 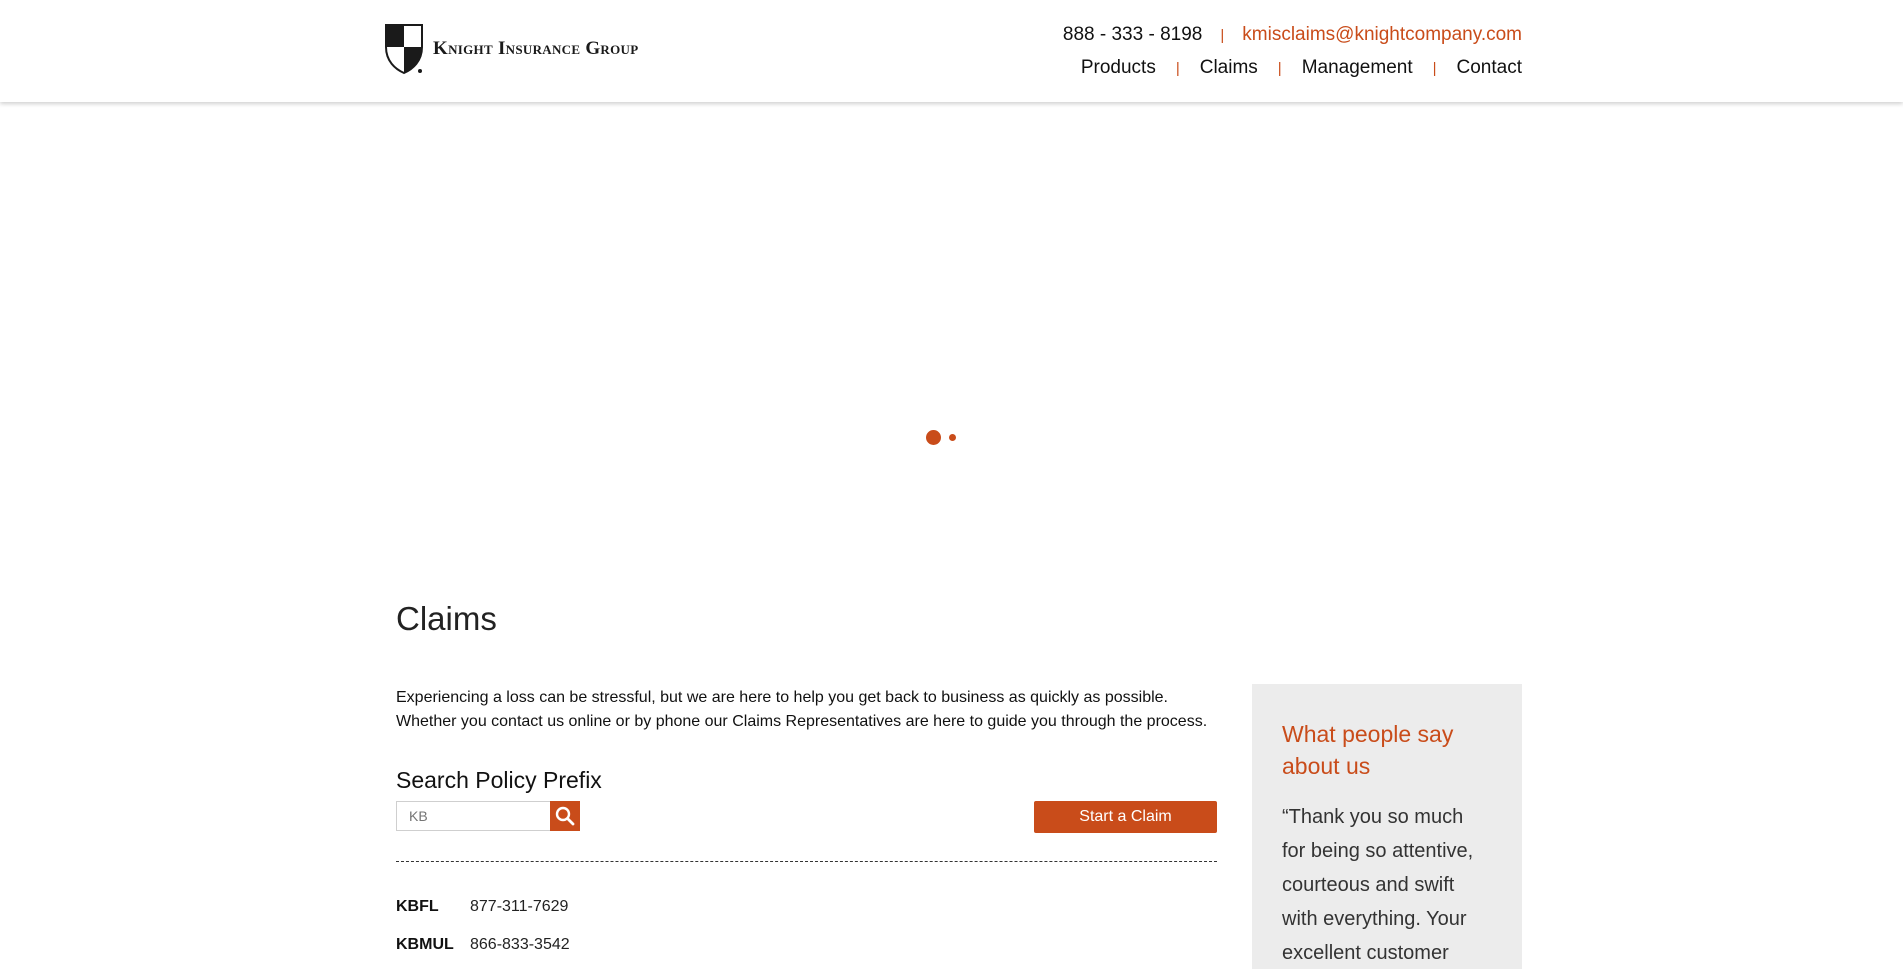 I want to click on prefix-code: KBFL, so click(x=417, y=906).